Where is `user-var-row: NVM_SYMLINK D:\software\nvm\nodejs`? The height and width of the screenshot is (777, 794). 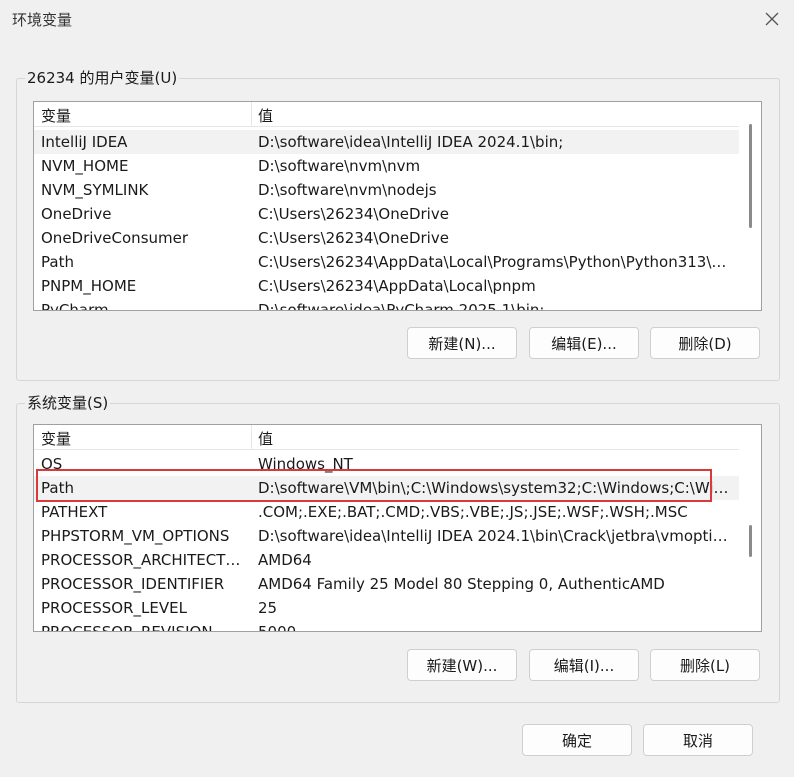 user-var-row: NVM_SYMLINK D:\software\nvm\nodejs is located at coordinates (386, 190).